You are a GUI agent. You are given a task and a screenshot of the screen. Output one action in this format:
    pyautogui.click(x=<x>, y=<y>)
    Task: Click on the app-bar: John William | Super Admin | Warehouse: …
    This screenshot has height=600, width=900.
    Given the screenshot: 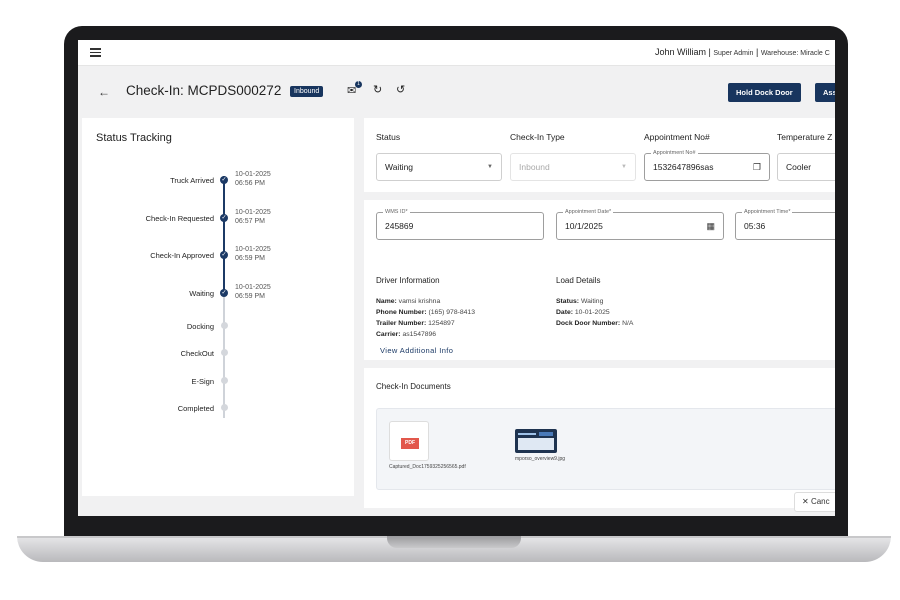 What is the action you would take?
    pyautogui.click(x=456, y=53)
    